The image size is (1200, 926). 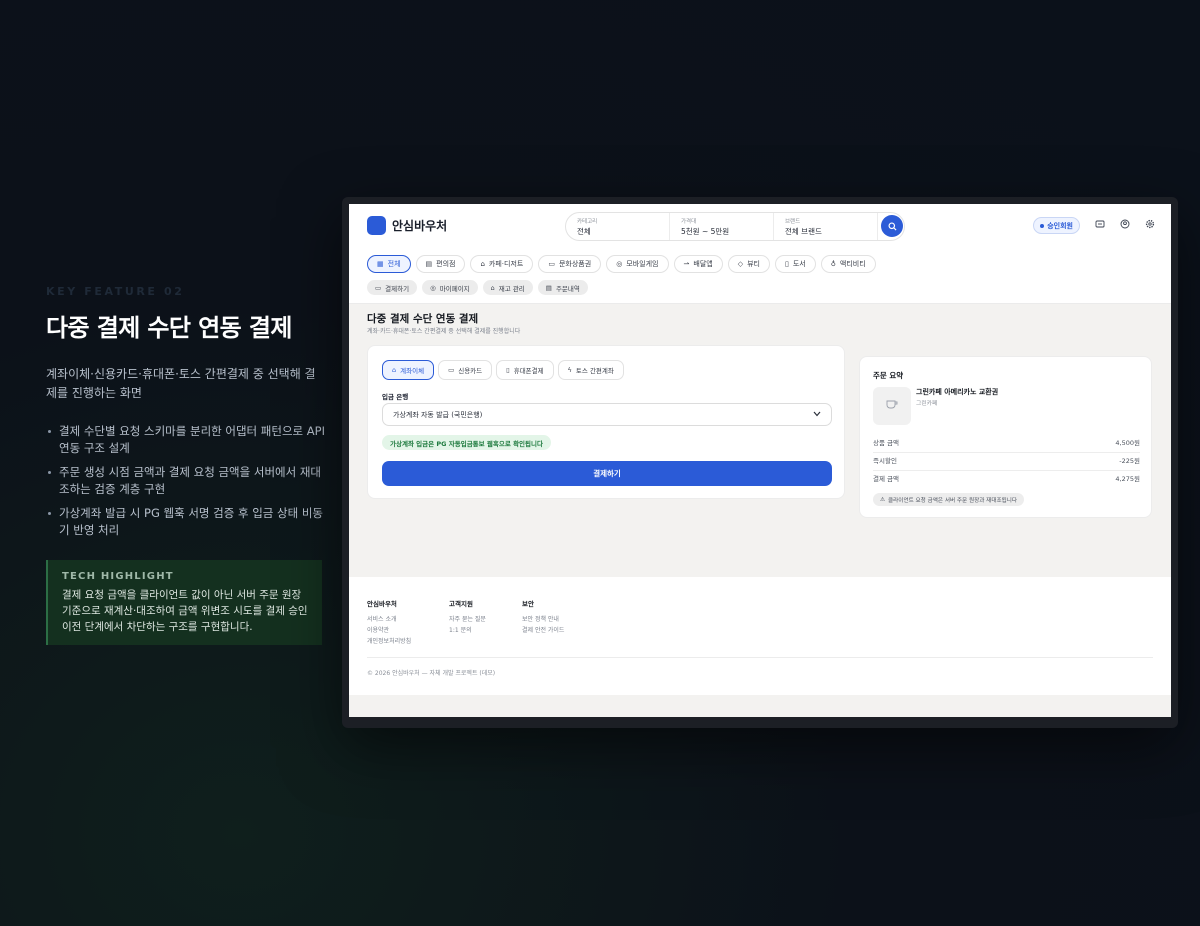 I want to click on category-chip-convenience: ▤ 편의점, so click(x=440, y=264).